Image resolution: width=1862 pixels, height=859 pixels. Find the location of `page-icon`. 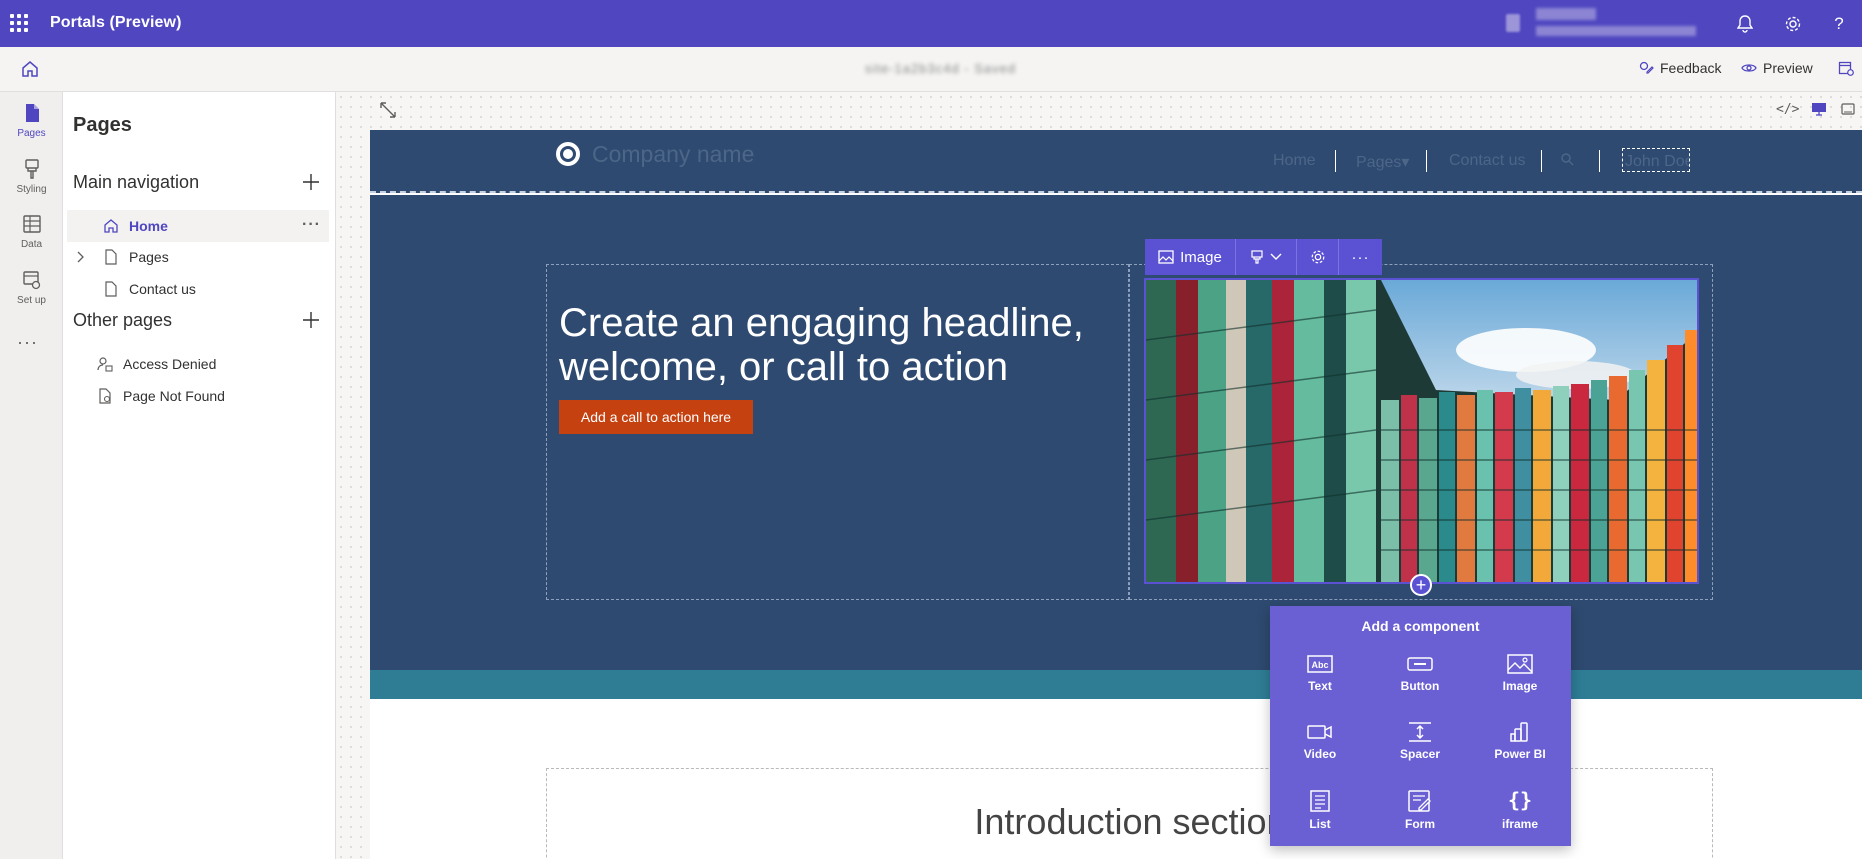

page-icon is located at coordinates (111, 257).